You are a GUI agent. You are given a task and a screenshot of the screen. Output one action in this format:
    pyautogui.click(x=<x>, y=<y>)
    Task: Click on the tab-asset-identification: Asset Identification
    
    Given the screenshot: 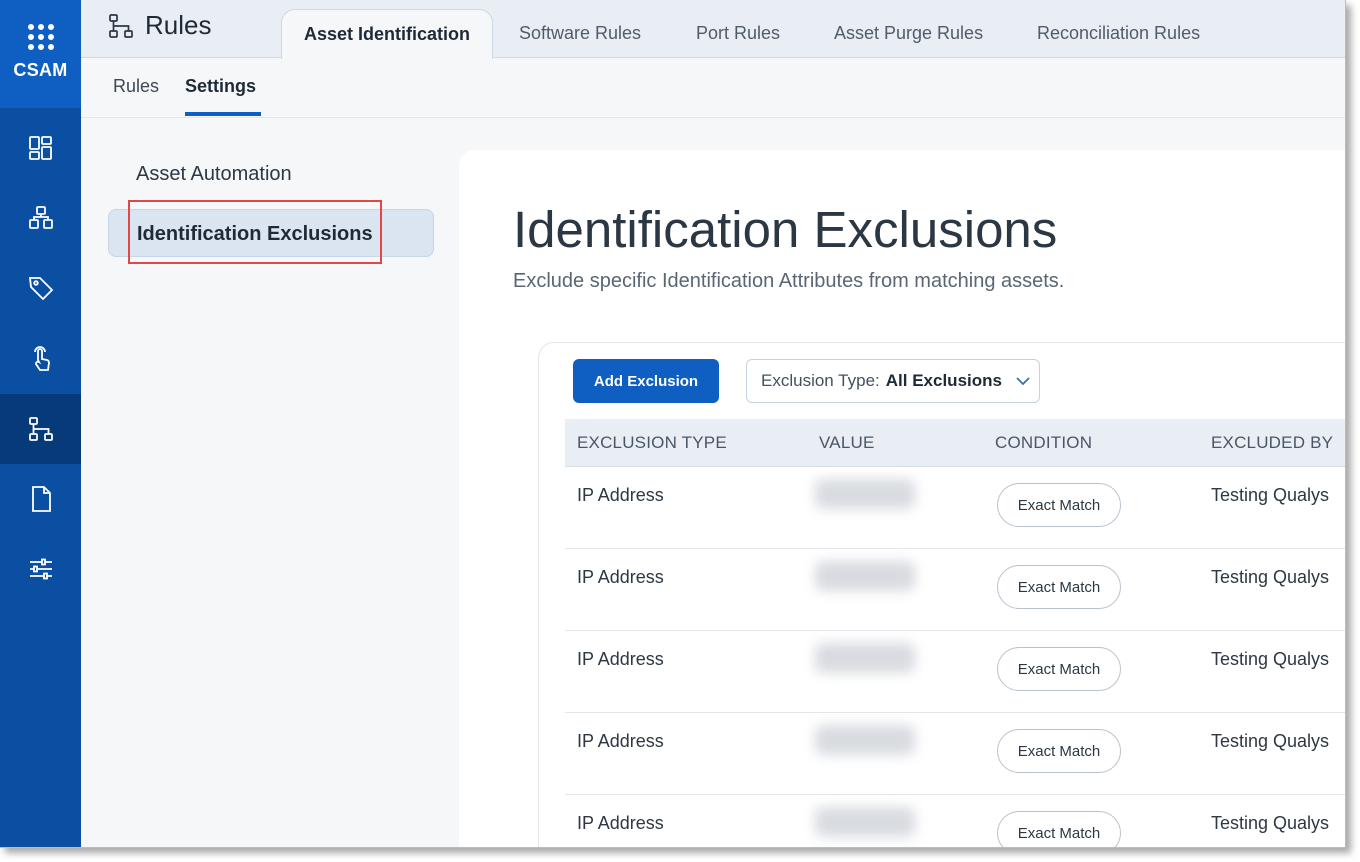 What is the action you would take?
    pyautogui.click(x=387, y=34)
    